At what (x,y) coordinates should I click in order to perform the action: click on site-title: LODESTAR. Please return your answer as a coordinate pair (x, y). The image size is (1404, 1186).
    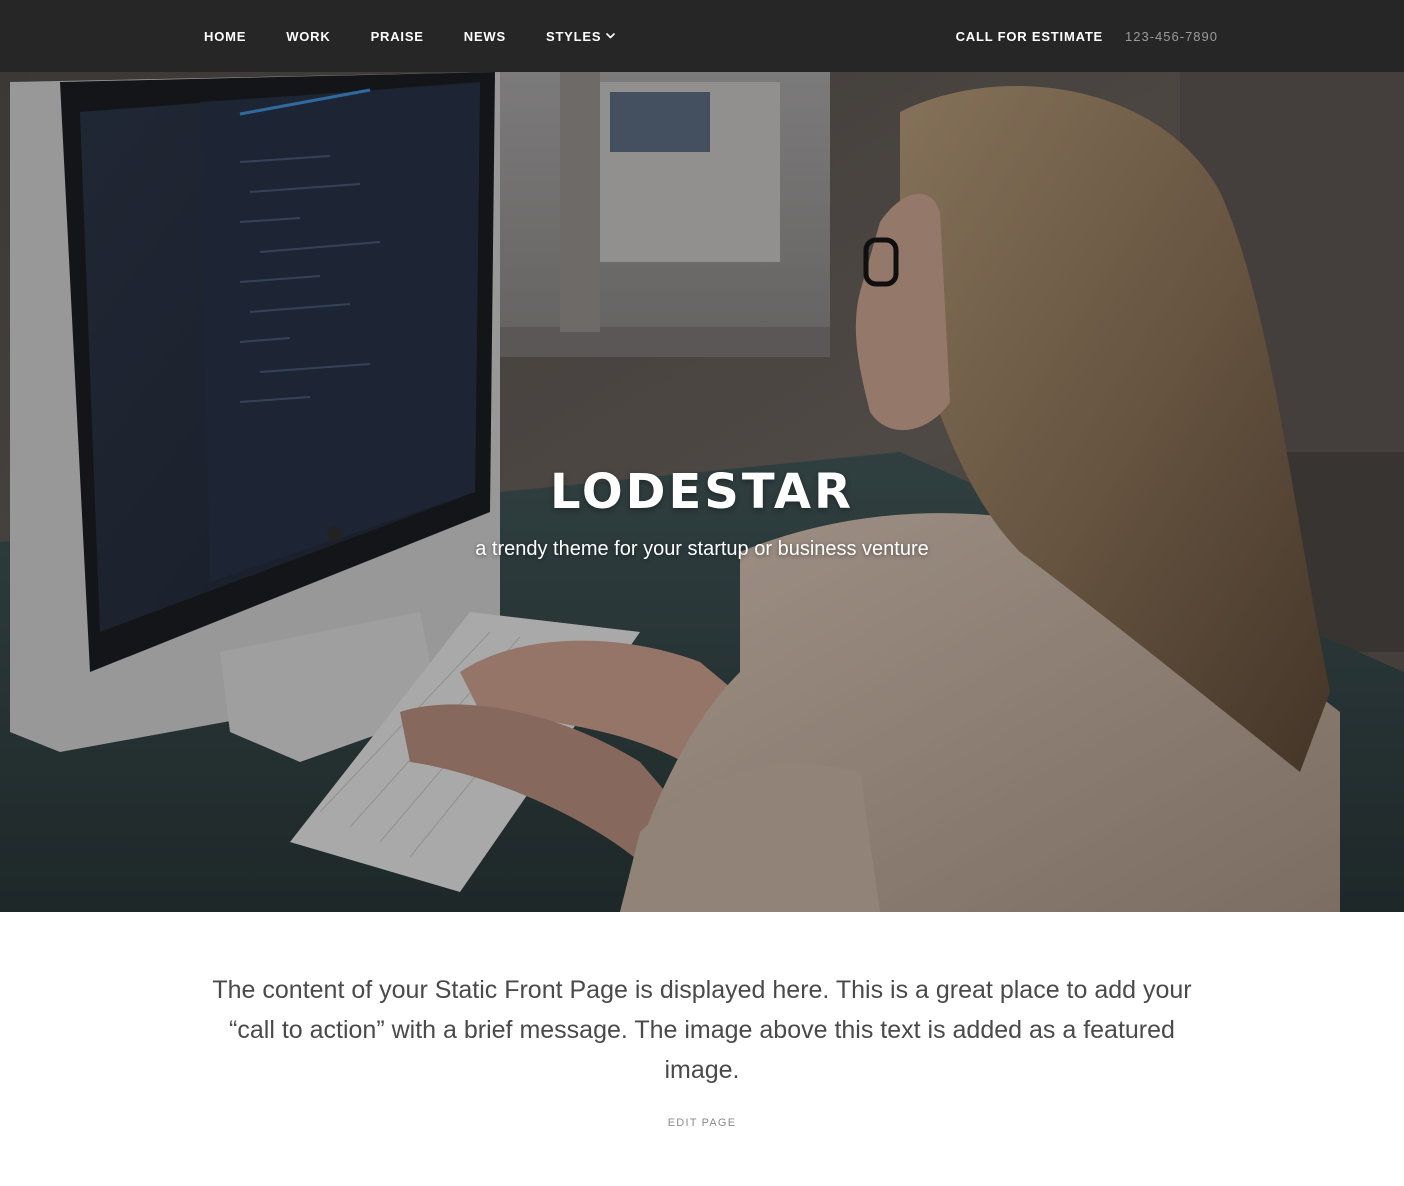
    Looking at the image, I should click on (701, 492).